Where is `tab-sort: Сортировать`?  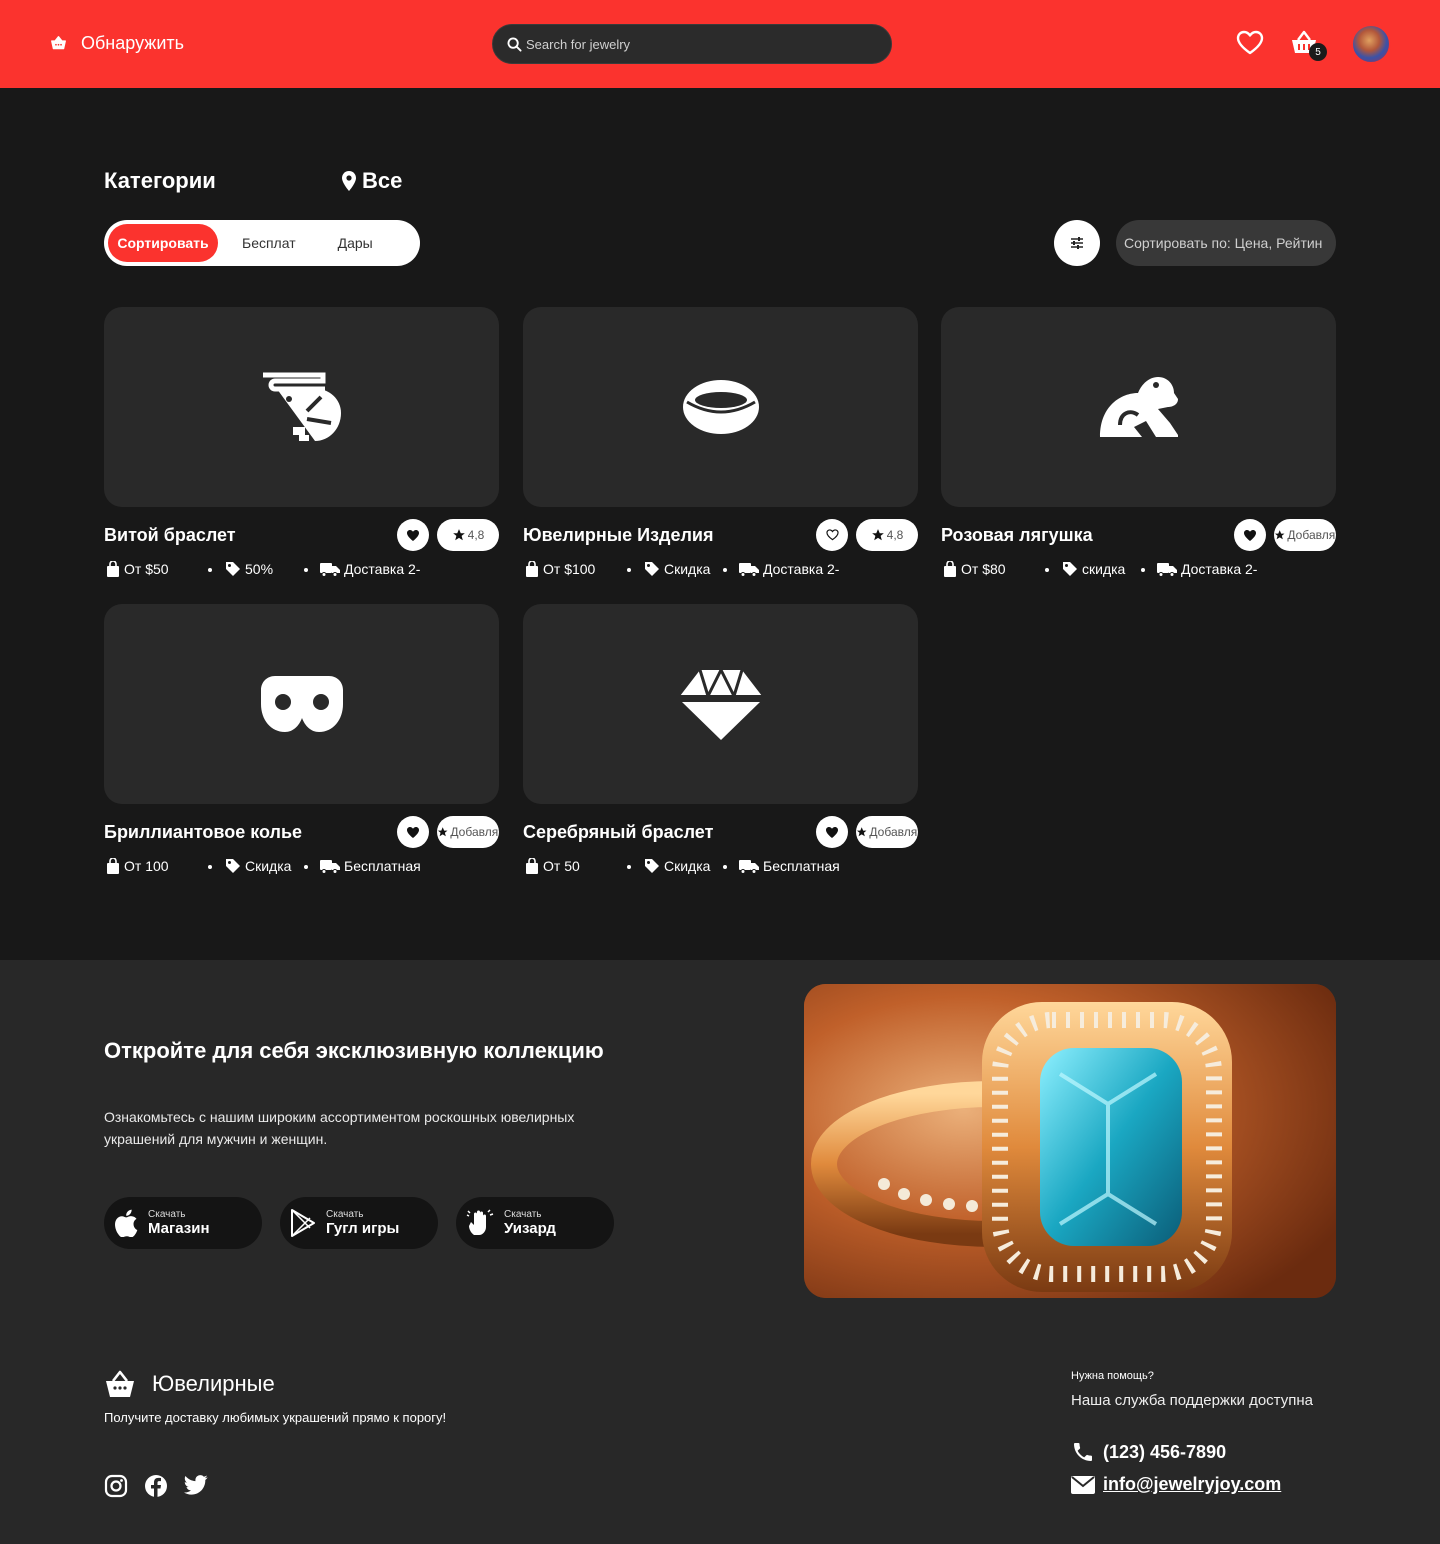
tab-sort: Сортировать is located at coordinates (163, 243).